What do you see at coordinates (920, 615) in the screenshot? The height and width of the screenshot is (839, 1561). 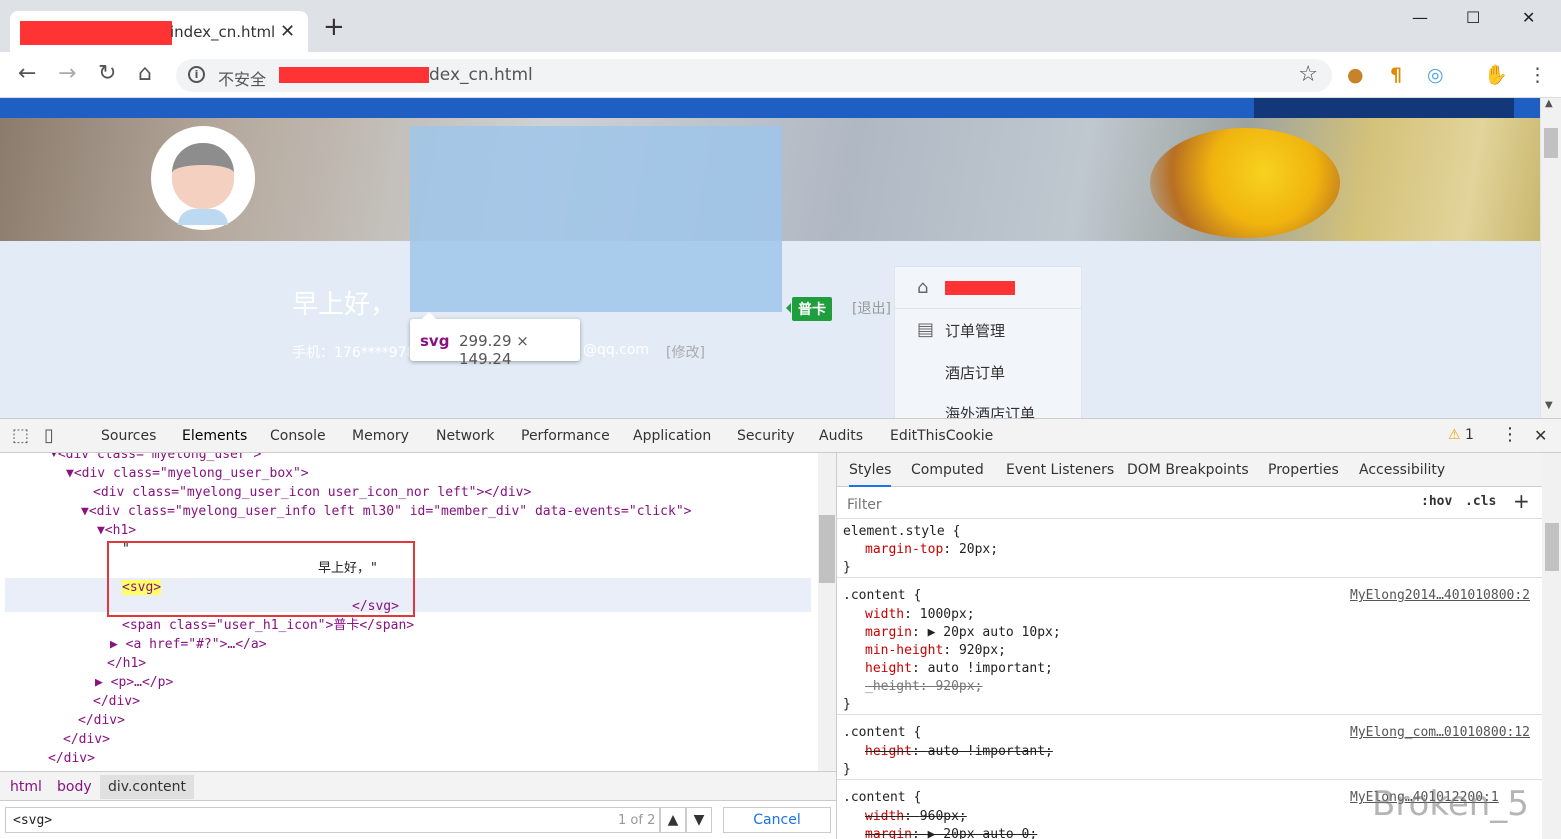 I see `rule-property: width: 1000px;` at bounding box center [920, 615].